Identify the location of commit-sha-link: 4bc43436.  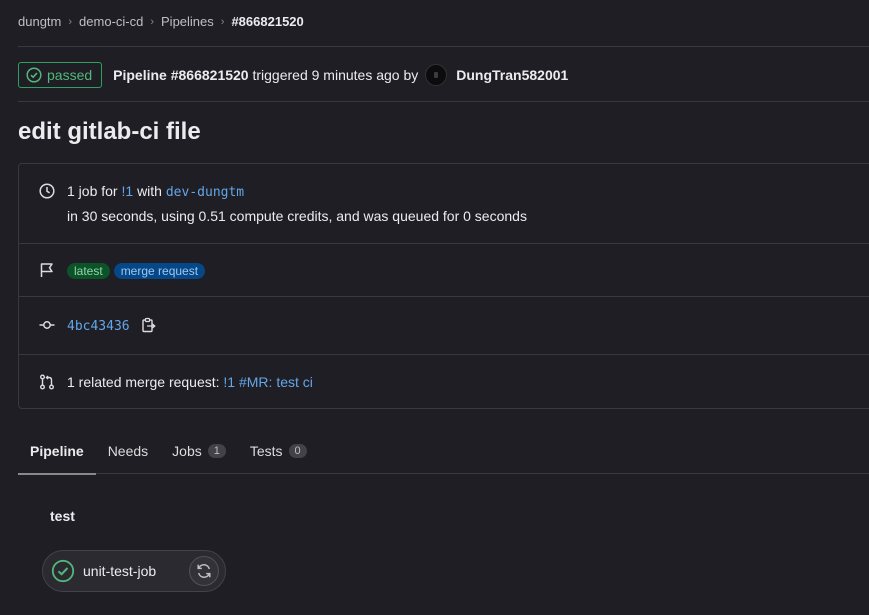
(98, 326).